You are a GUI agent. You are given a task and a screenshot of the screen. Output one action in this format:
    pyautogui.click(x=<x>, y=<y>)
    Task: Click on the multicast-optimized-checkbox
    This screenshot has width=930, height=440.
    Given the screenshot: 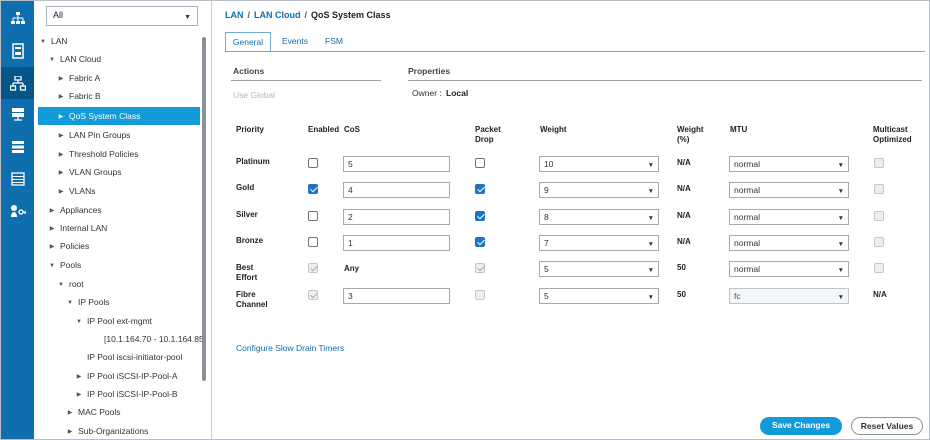 What is the action you would take?
    pyautogui.click(x=879, y=268)
    